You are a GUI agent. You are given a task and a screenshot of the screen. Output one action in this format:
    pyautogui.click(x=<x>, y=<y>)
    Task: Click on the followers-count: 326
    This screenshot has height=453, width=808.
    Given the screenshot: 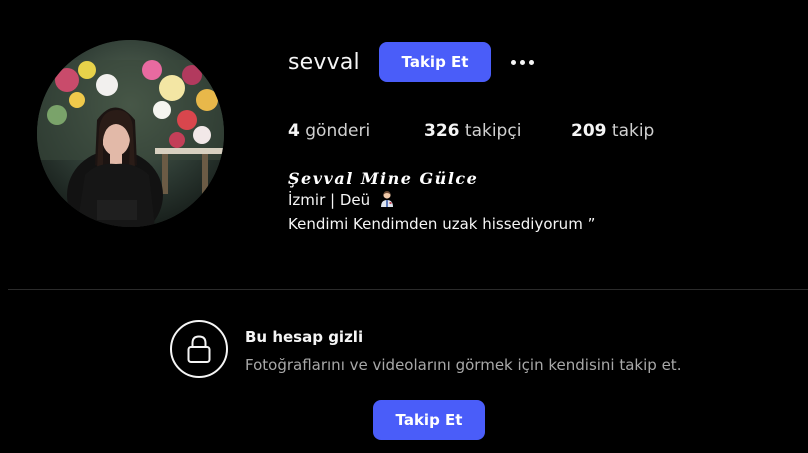 What is the action you would take?
    pyautogui.click(x=442, y=131)
    